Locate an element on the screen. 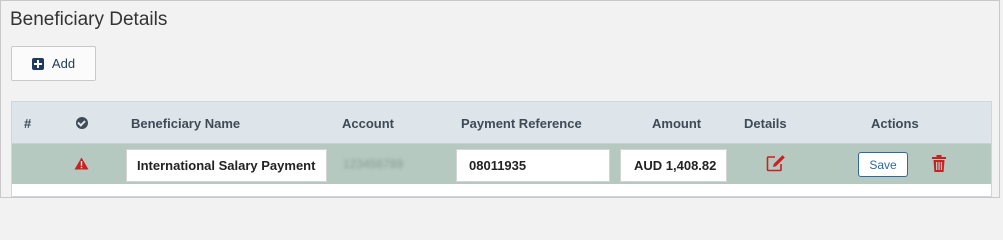 This screenshot has width=1003, height=240. header-index: # is located at coordinates (28, 123).